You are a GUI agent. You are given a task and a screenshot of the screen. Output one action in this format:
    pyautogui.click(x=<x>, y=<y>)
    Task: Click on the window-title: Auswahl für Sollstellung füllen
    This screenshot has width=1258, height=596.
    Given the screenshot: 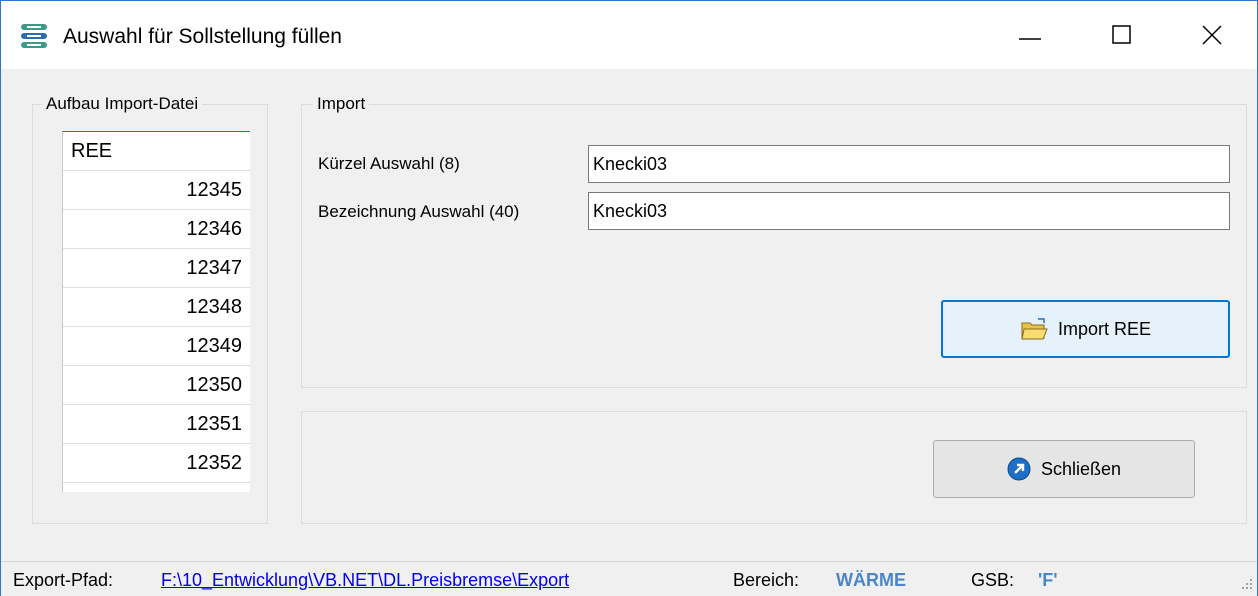 What is the action you would take?
    pyautogui.click(x=202, y=36)
    